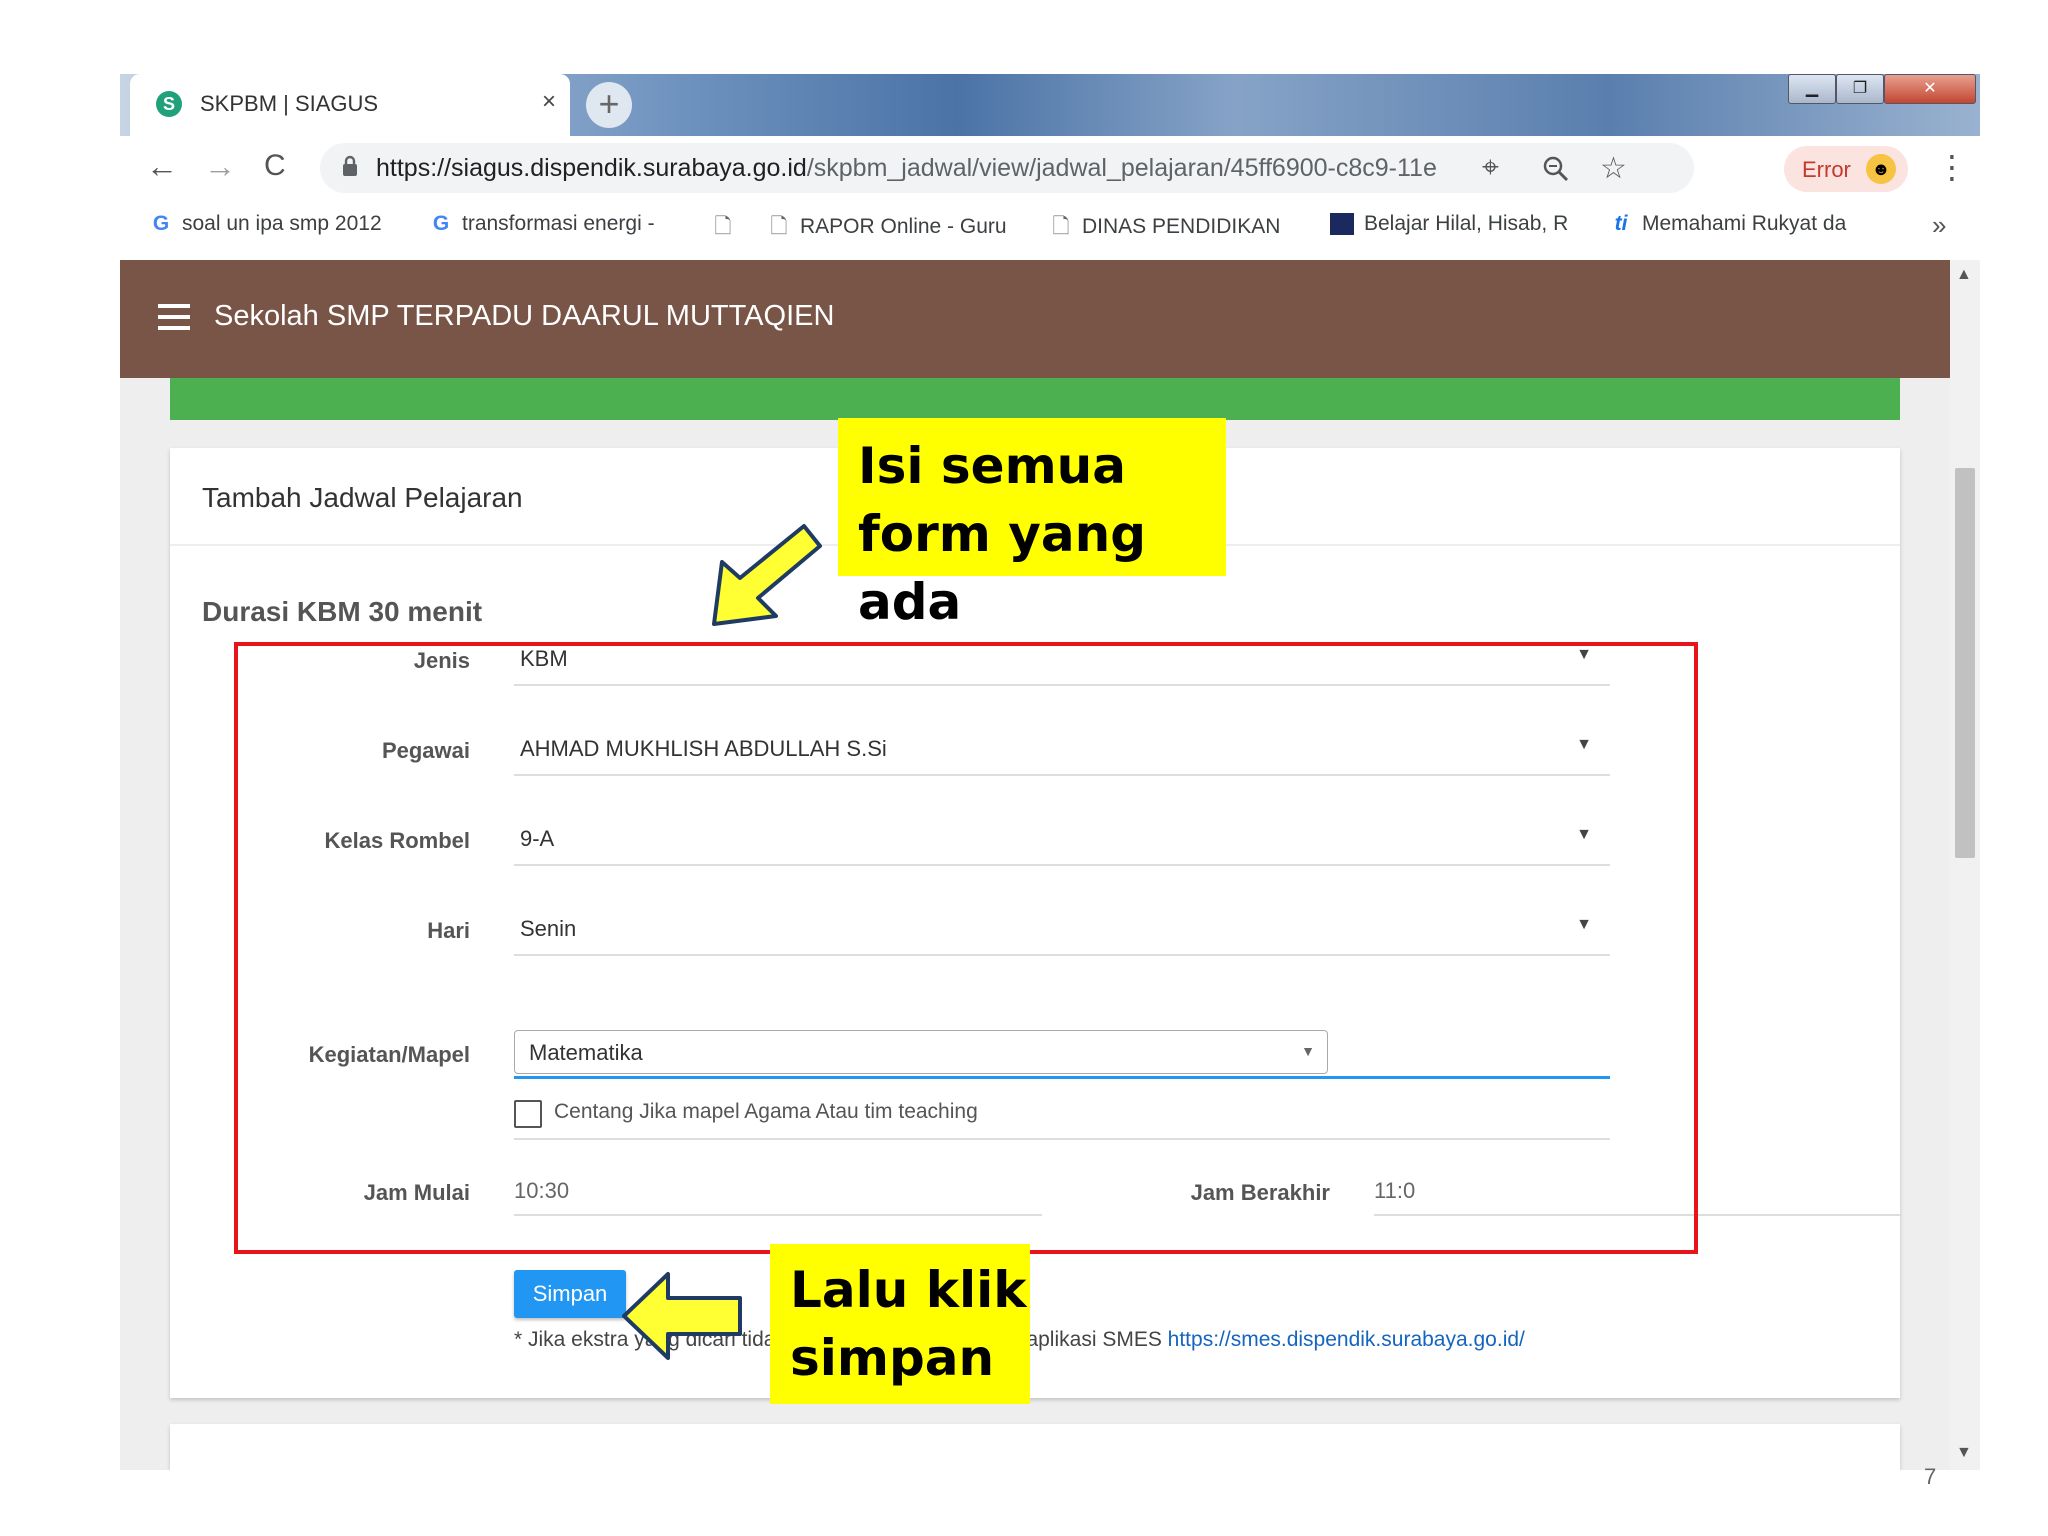 This screenshot has width=2048, height=1536. I want to click on callout-line: form yang ada, so click(1002, 568).